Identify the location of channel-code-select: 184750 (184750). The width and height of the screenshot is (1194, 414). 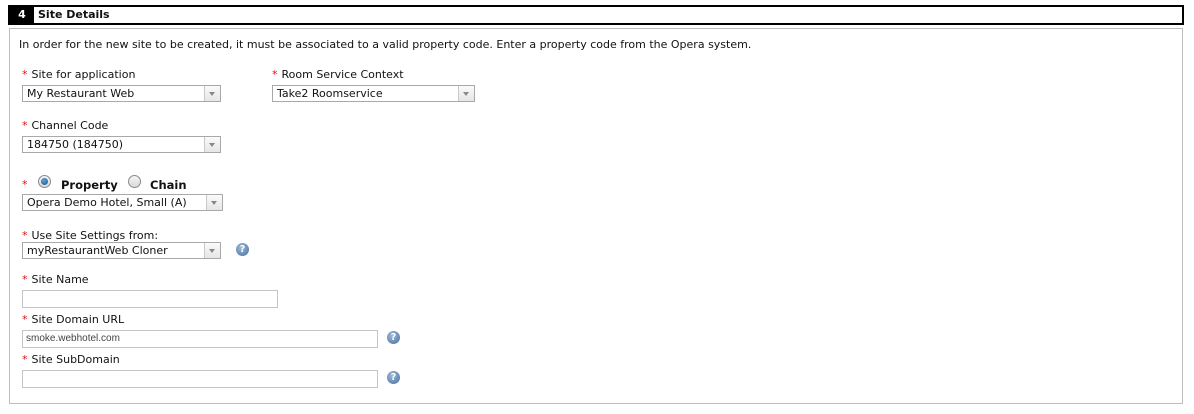
(121, 144).